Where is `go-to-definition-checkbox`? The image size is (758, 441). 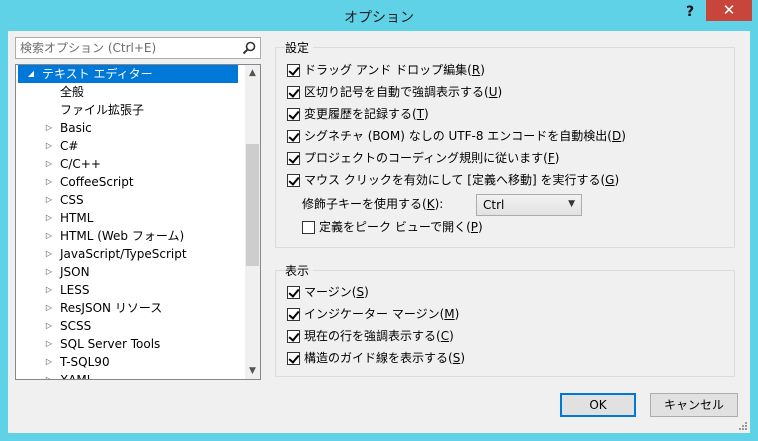
go-to-definition-checkbox is located at coordinates (293, 180).